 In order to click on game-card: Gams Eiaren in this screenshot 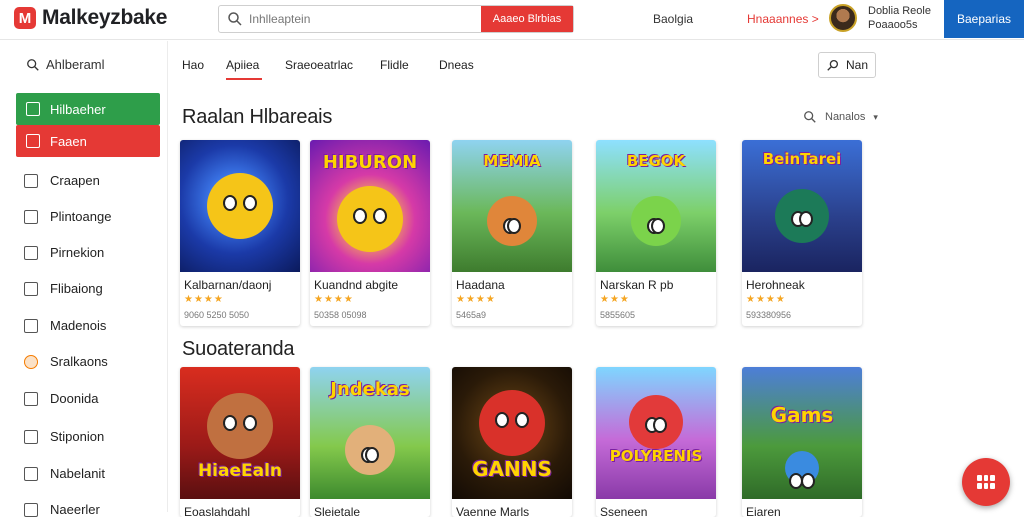, I will do `click(802, 442)`.